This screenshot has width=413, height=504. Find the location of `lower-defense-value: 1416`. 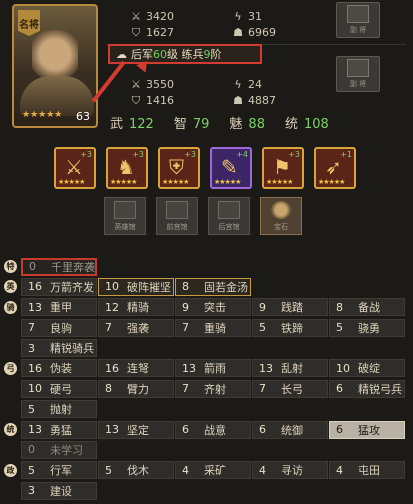

lower-defense-value: 1416 is located at coordinates (160, 100).